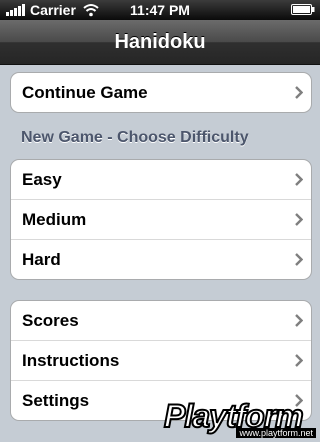 The height and width of the screenshot is (442, 320). I want to click on medium-row: Medium, so click(161, 220).